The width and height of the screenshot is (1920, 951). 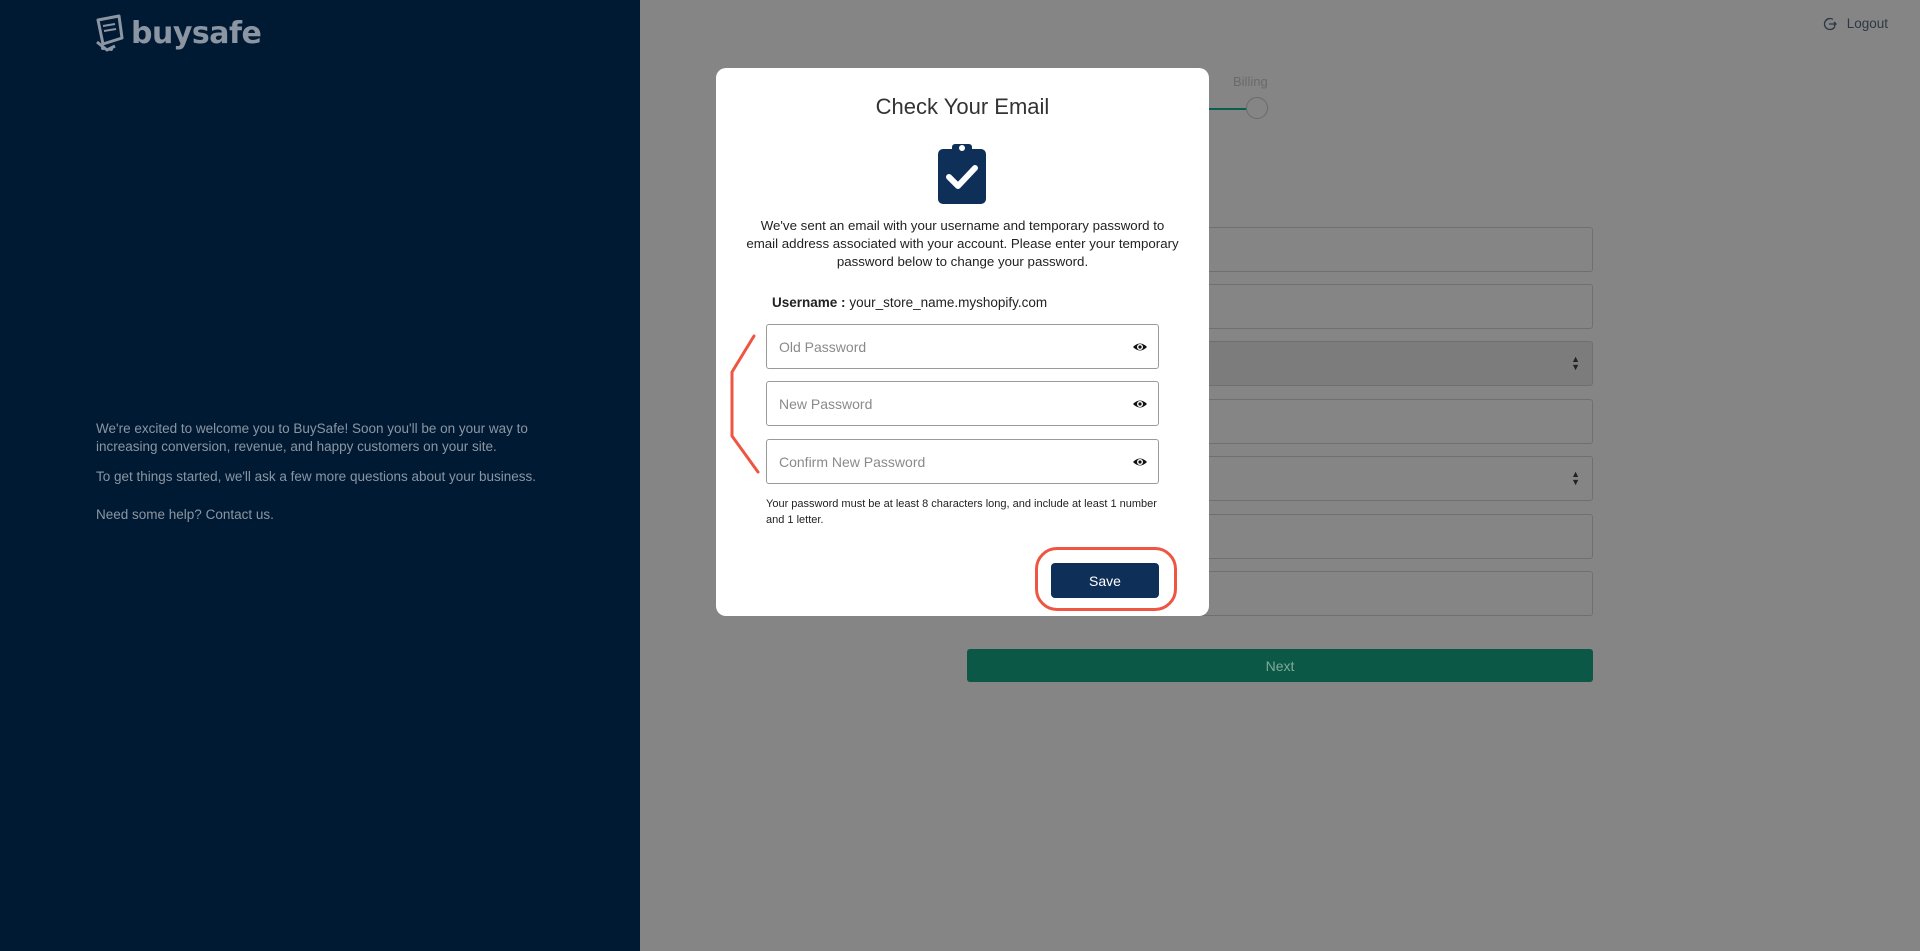 I want to click on stepper-billing-label: Billing, so click(x=1250, y=81).